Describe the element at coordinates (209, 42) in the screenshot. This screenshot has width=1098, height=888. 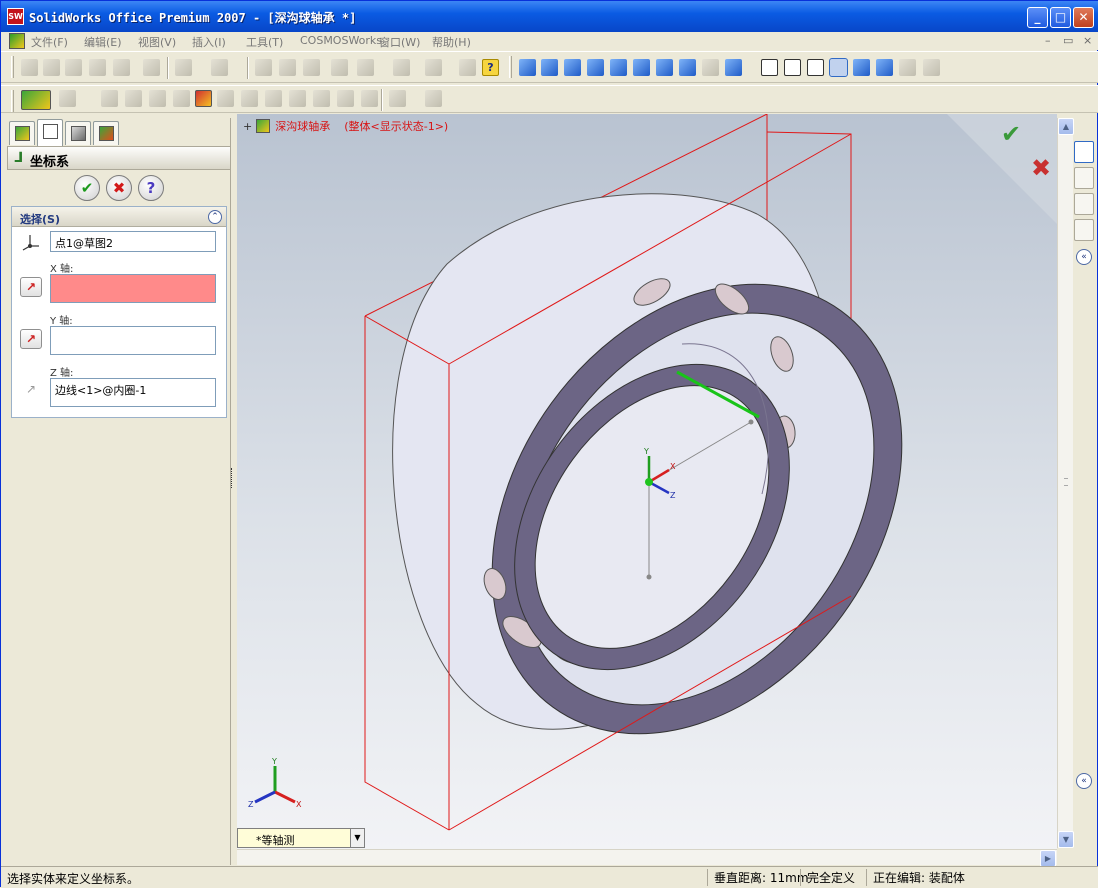
I see `menu-insert: 插入(I)` at that location.